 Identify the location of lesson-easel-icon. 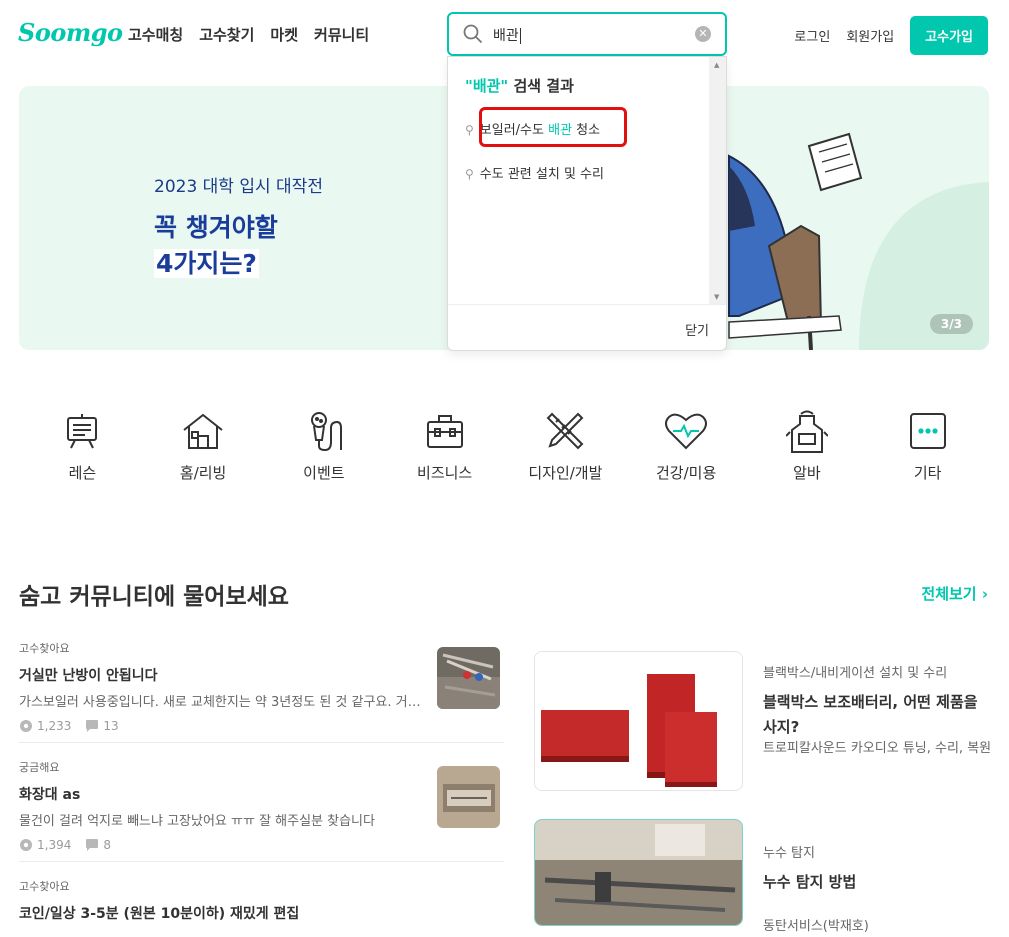
(82, 431).